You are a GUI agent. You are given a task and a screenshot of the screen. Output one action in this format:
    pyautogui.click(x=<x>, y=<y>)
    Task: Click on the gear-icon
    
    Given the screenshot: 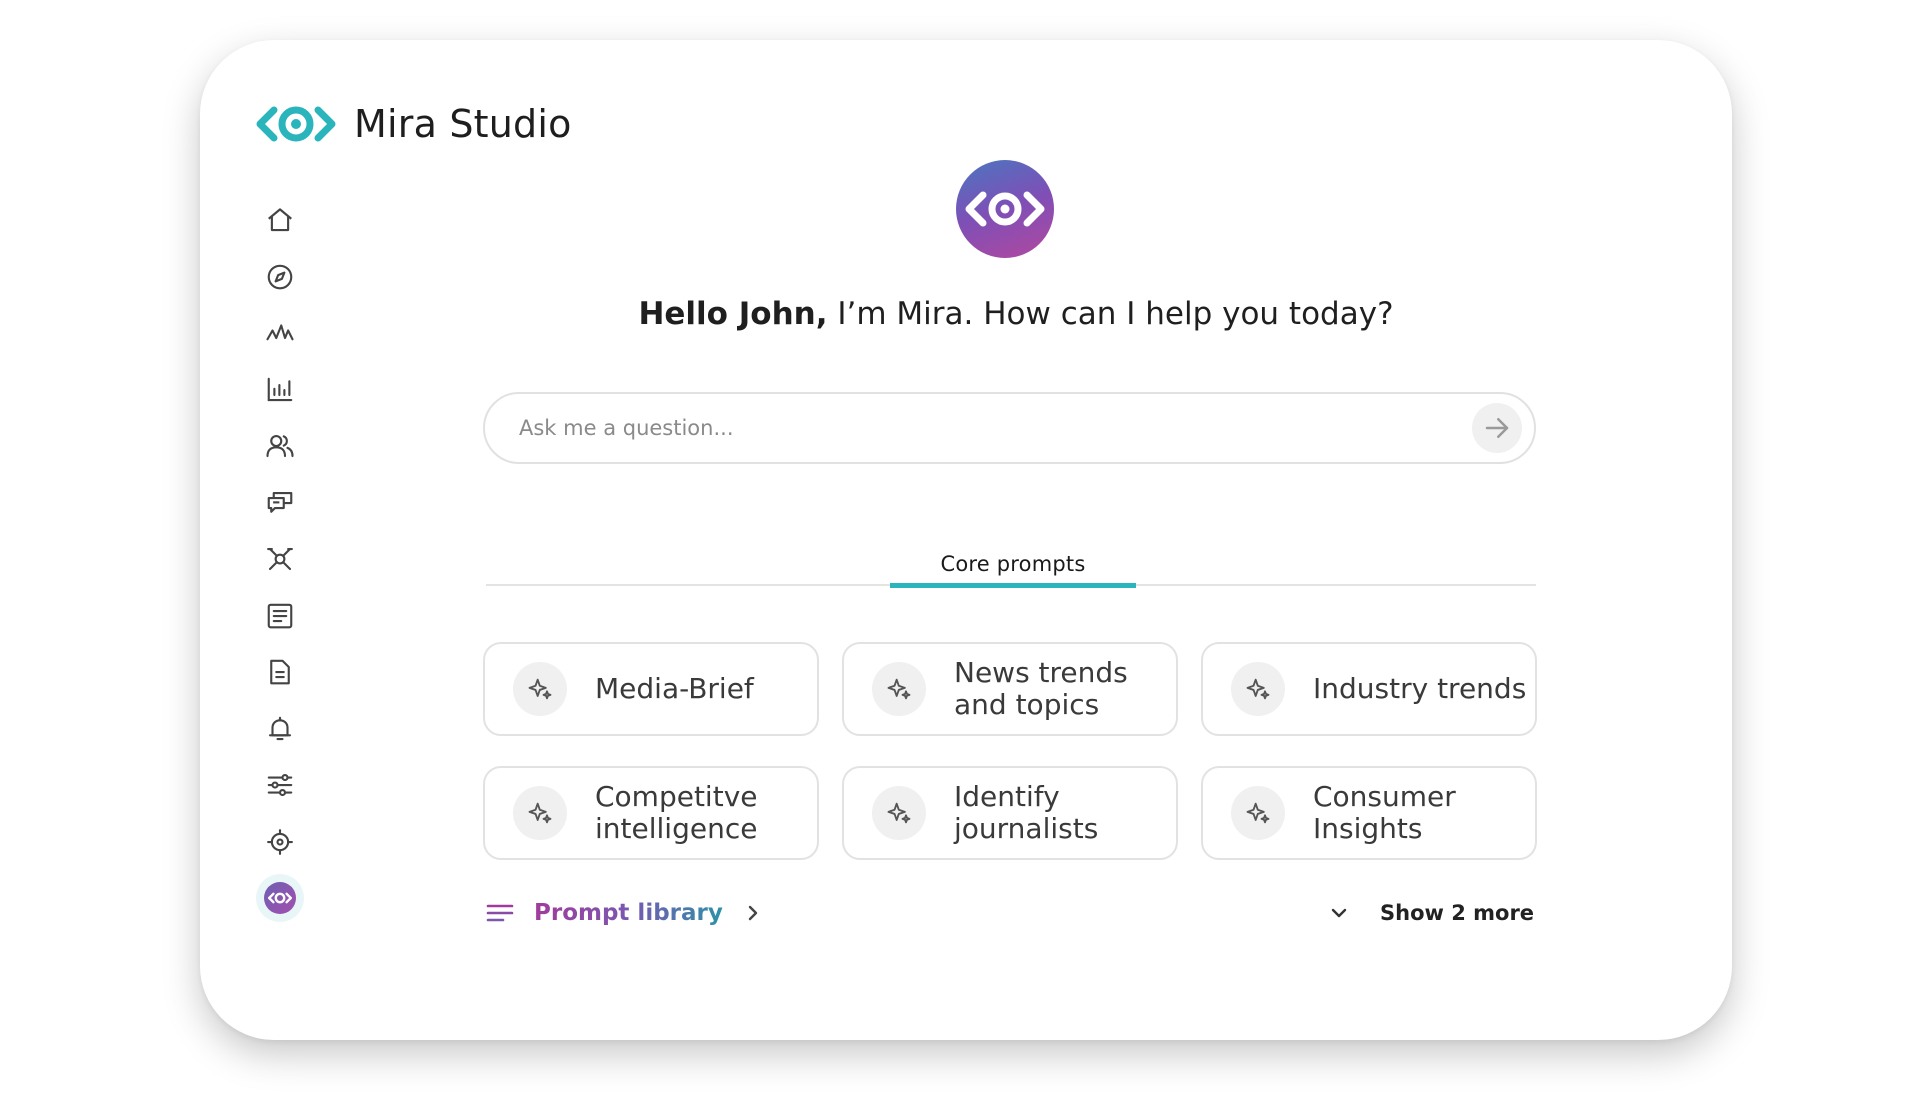 What is the action you would take?
    pyautogui.click(x=280, y=841)
    